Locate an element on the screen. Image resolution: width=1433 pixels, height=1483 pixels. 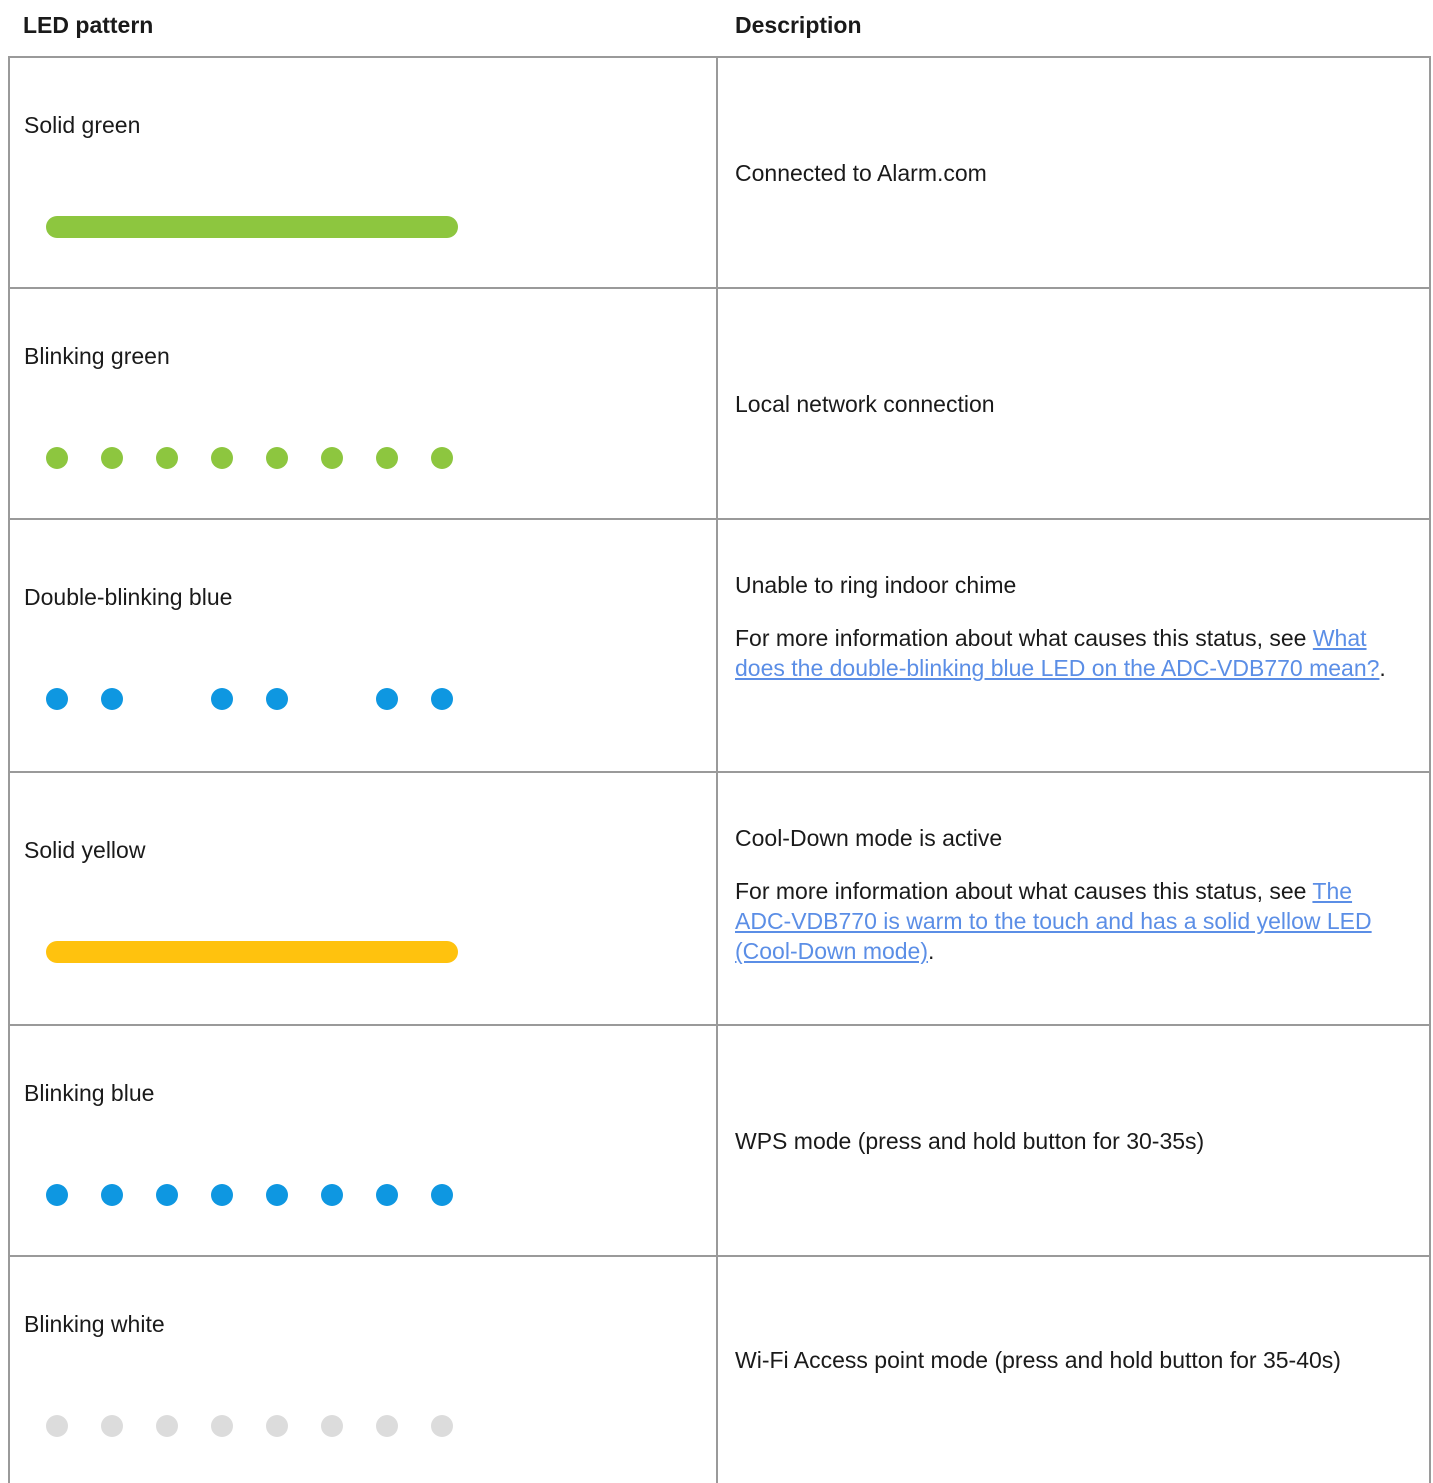
led-double-blink-dots is located at coordinates (253, 699).